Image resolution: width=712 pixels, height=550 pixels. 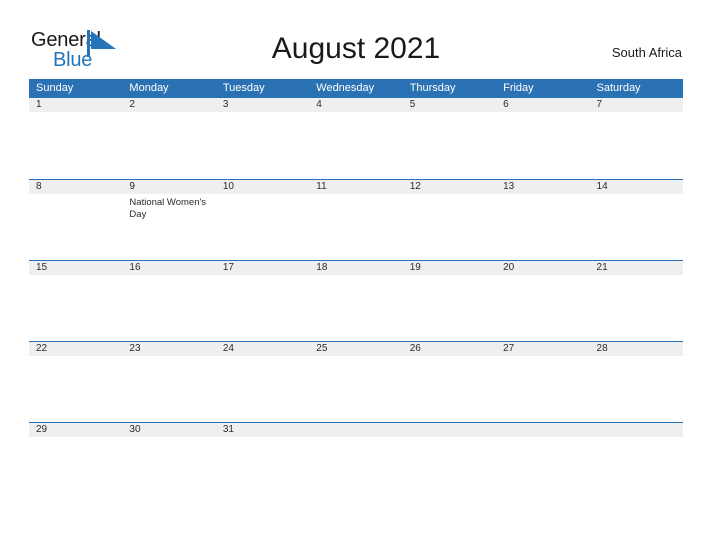 I want to click on day-number: 31, so click(x=228, y=429).